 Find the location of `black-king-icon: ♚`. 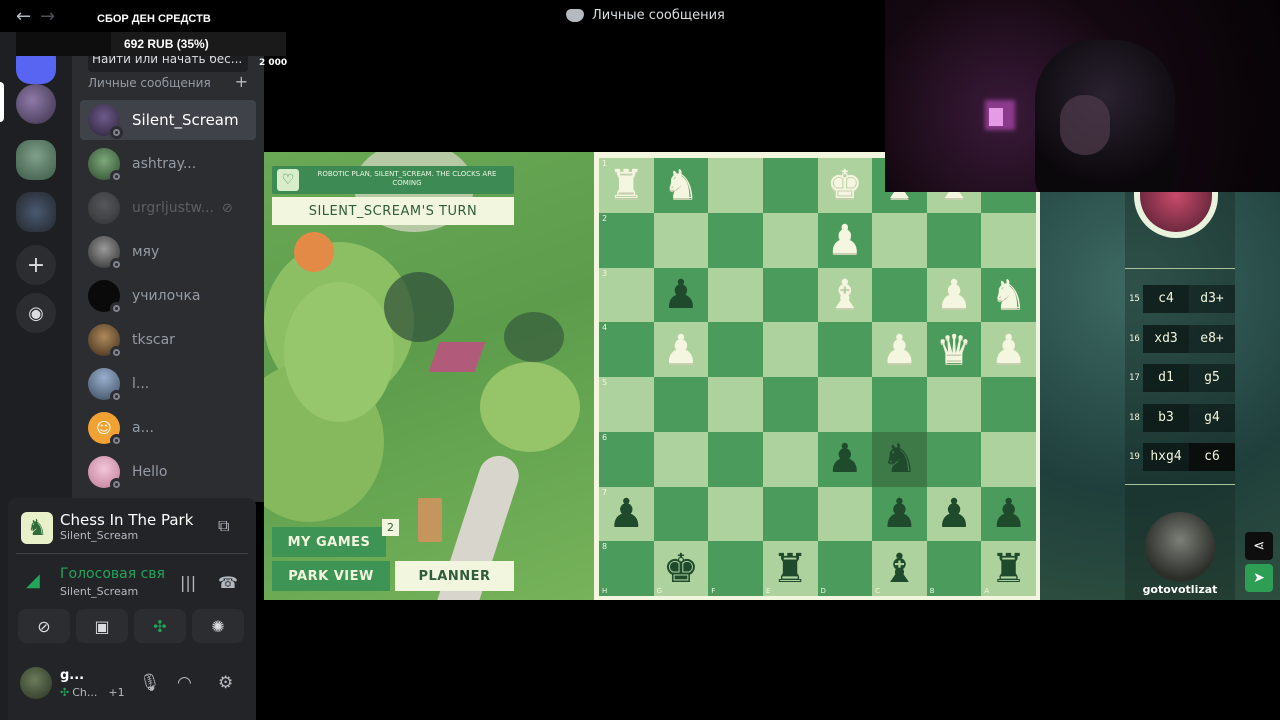

black-king-icon: ♚ is located at coordinates (681, 569).